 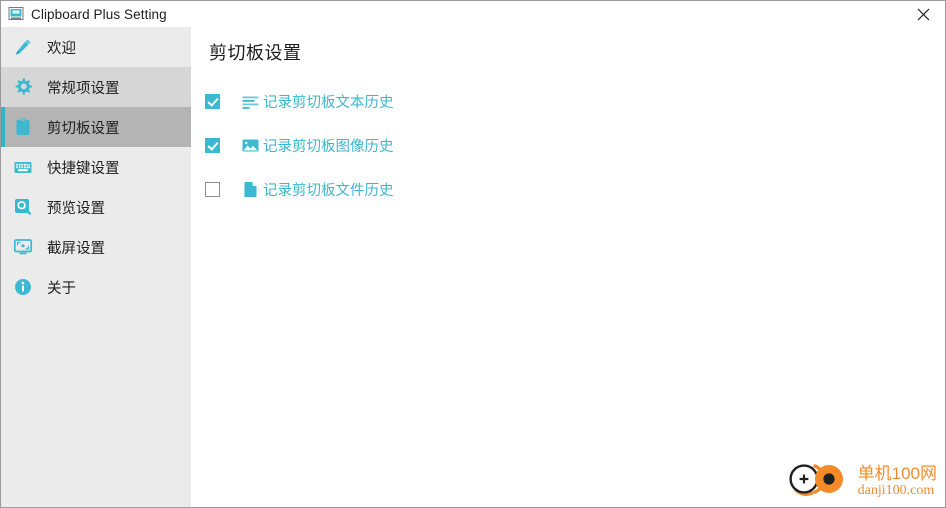 I want to click on sidebar-item-clipboard-settings: 剪切板设置, so click(x=96, y=127).